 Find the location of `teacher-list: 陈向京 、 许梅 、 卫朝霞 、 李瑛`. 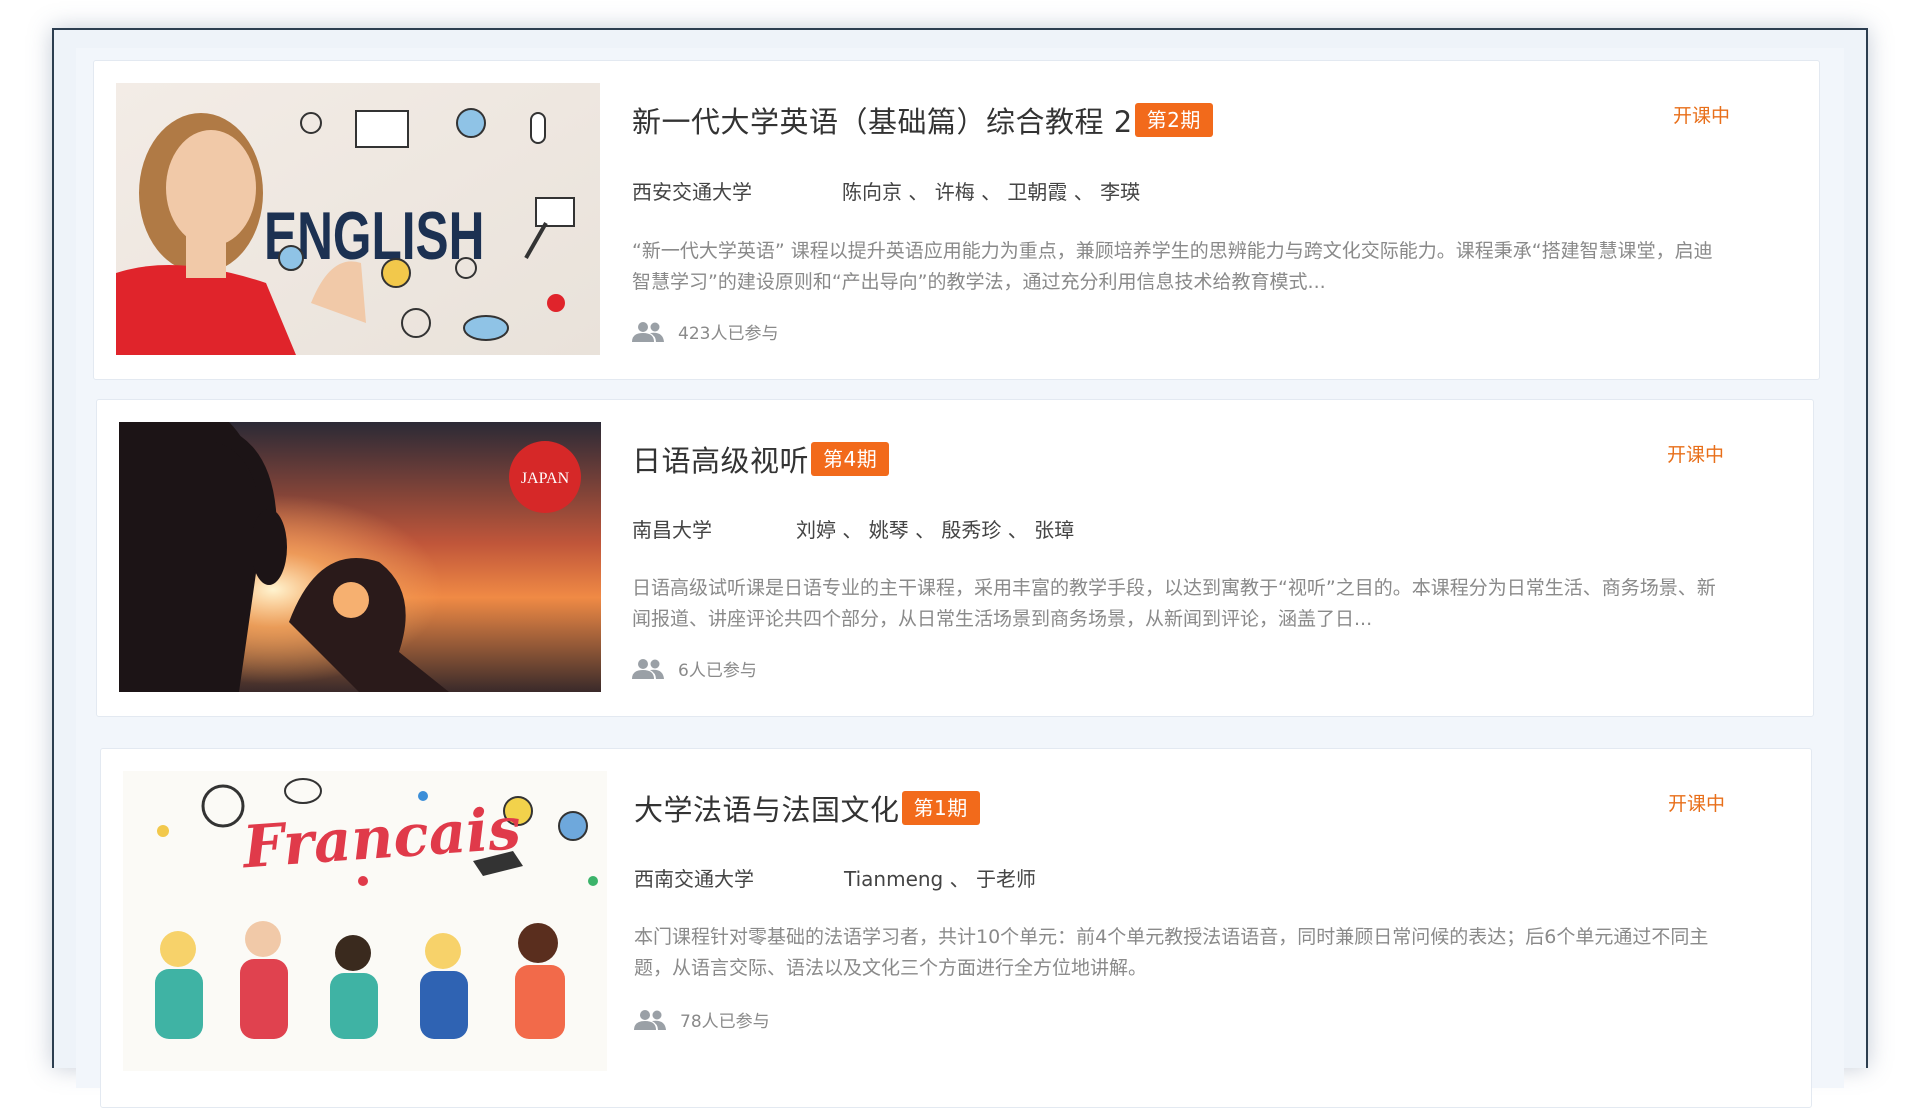

teacher-list: 陈向京 、 许梅 、 卫朝霞 、 李瑛 is located at coordinates (991, 192).